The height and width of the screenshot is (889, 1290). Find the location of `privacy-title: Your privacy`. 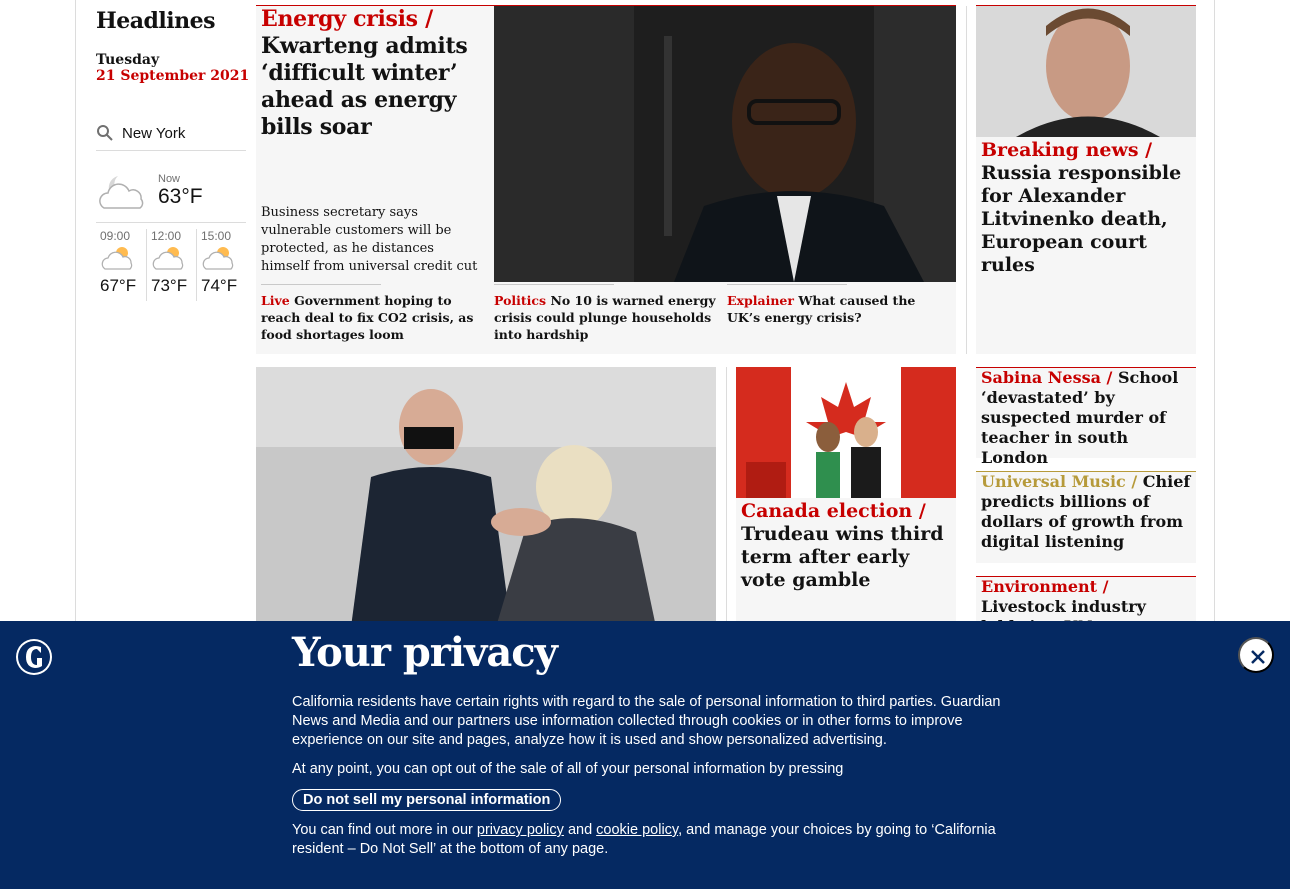

privacy-title: Your privacy is located at coordinates (425, 652).